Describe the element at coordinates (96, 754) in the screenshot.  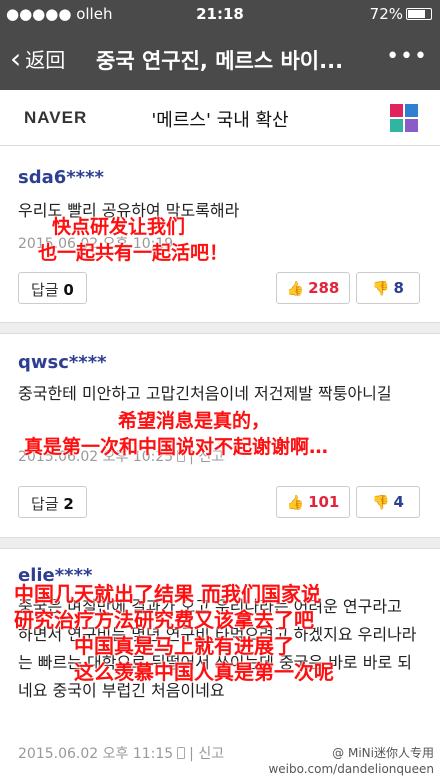
I see `comment-timestamp: 2015.06.02 오후 11:15` at that location.